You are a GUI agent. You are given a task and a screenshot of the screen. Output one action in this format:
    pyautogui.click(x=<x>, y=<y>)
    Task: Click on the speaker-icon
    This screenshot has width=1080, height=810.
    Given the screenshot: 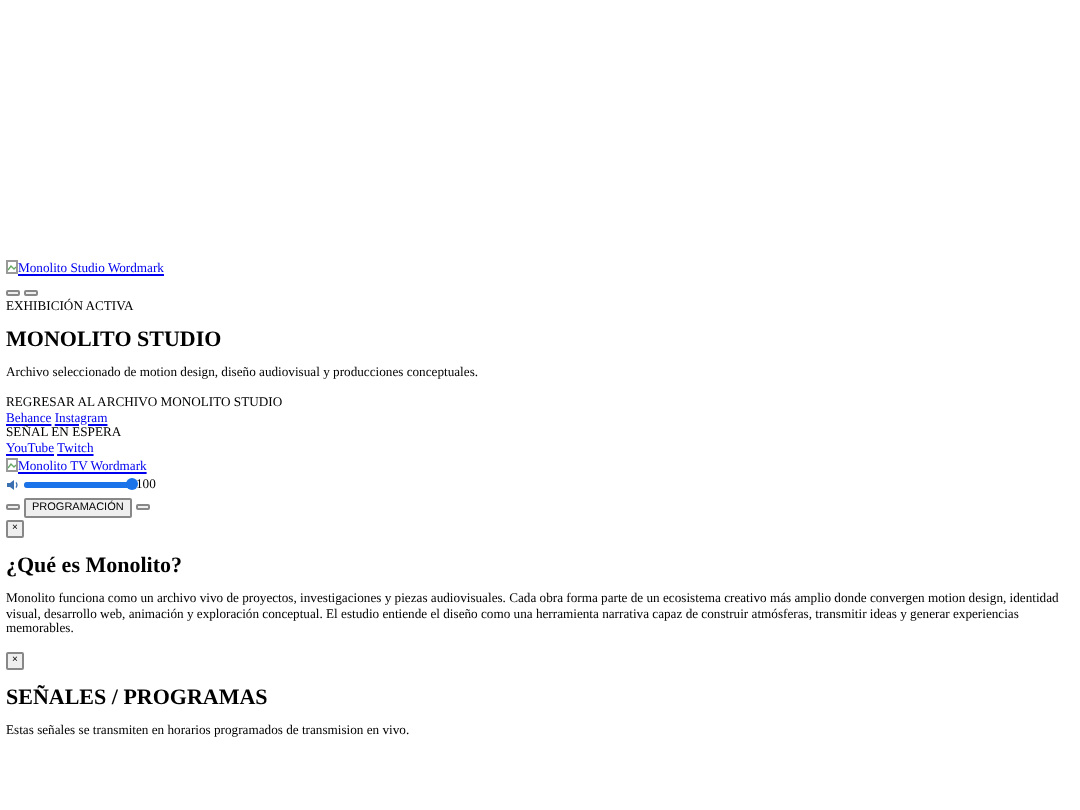 What is the action you would take?
    pyautogui.click(x=13, y=485)
    